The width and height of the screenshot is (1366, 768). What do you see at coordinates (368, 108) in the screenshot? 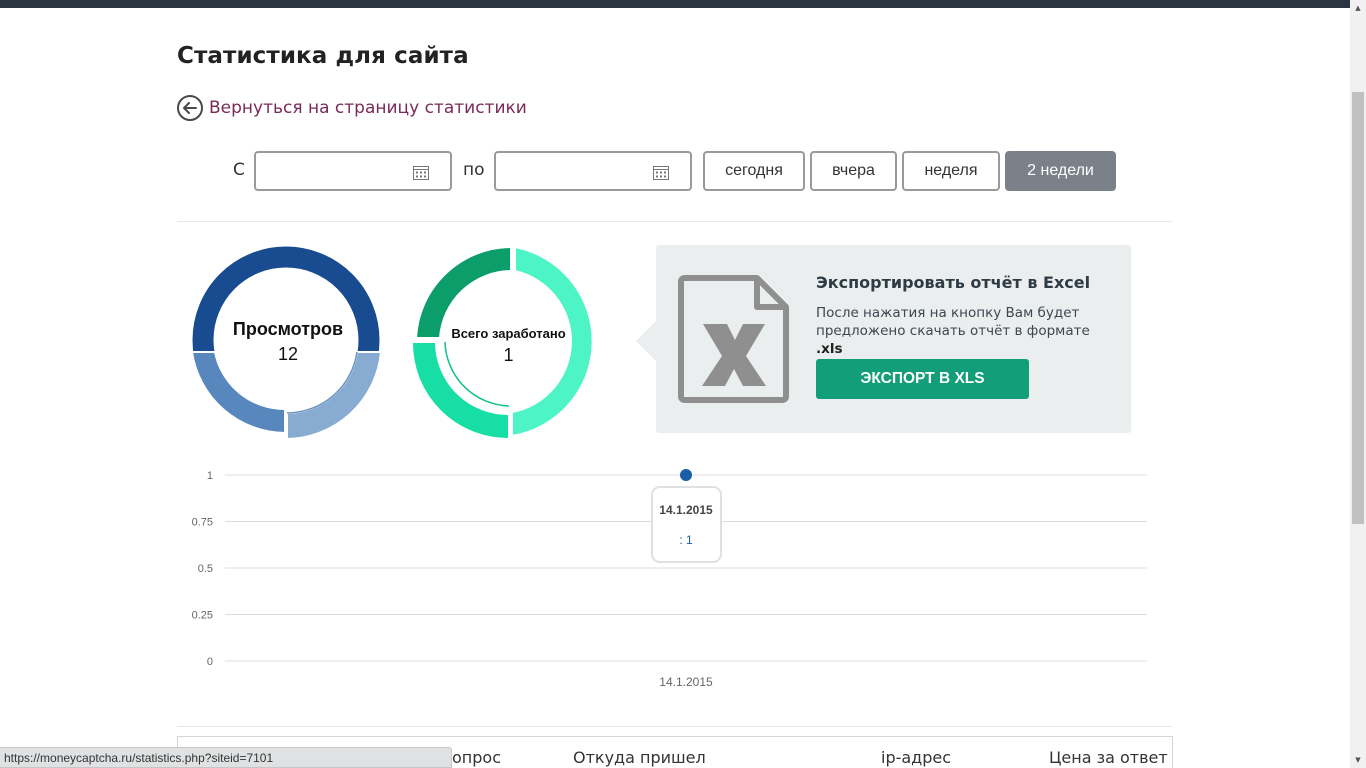
I see `back-link-label: Вернуться на страницу статистики` at bounding box center [368, 108].